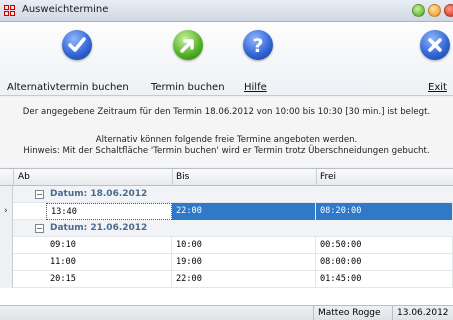 This screenshot has height=320, width=453. Describe the element at coordinates (99, 228) in the screenshot. I see `group-label: Datum: 21.06.2012` at that location.